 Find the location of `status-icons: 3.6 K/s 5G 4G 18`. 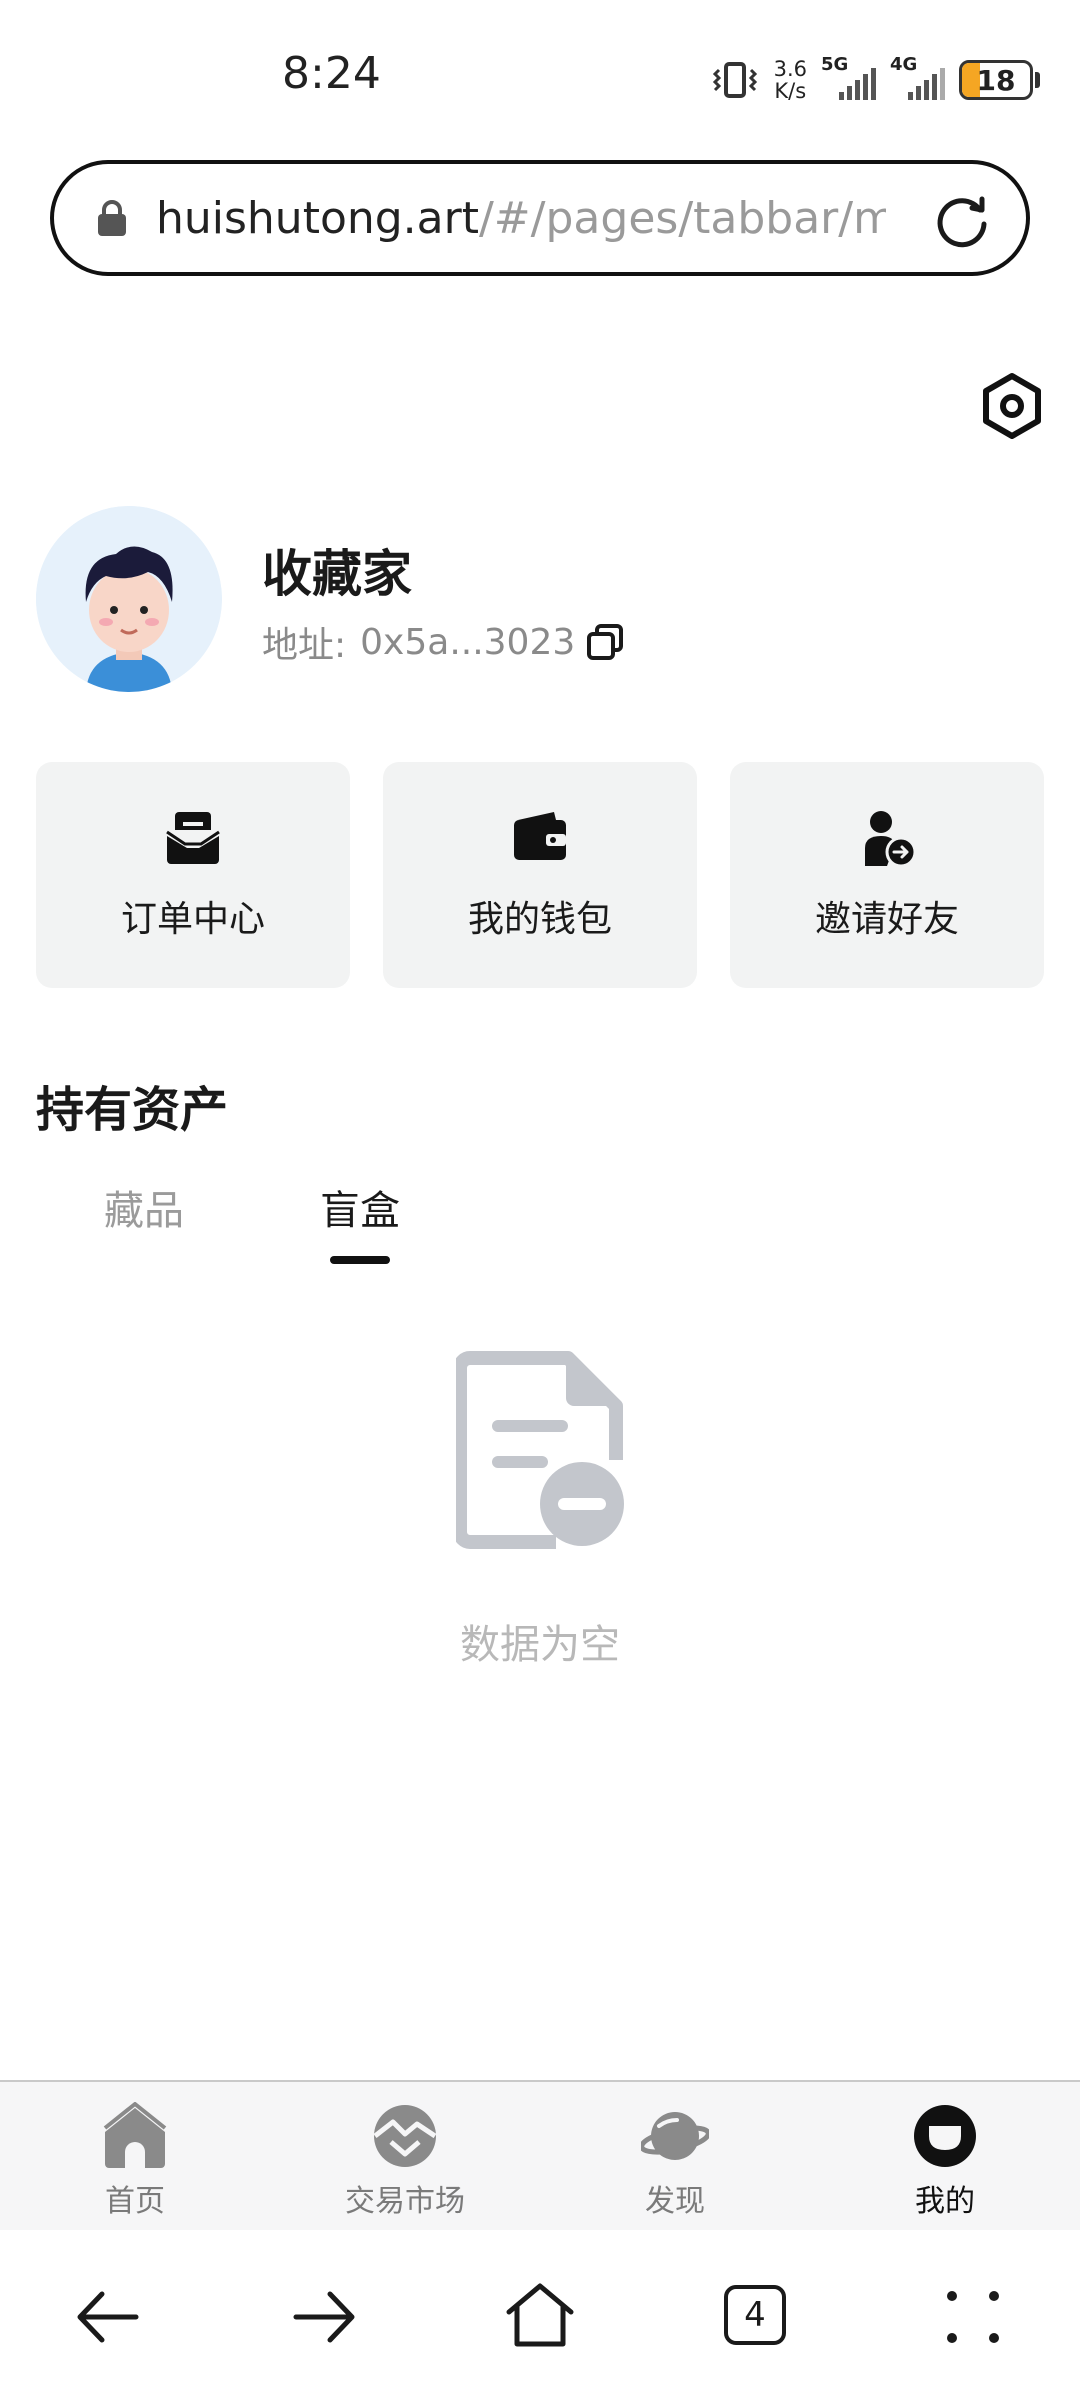

status-icons: 3.6 K/s 5G 4G 18 is located at coordinates (875, 80).